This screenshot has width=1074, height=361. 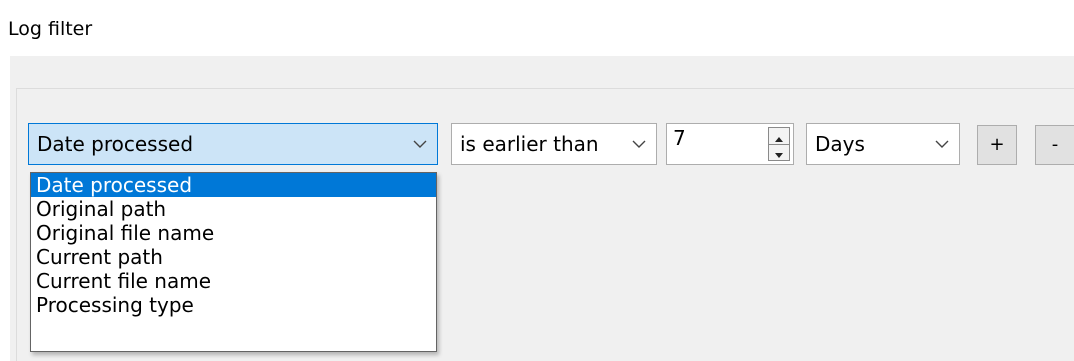 I want to click on operator-combobox: is earlier than, so click(x=554, y=144).